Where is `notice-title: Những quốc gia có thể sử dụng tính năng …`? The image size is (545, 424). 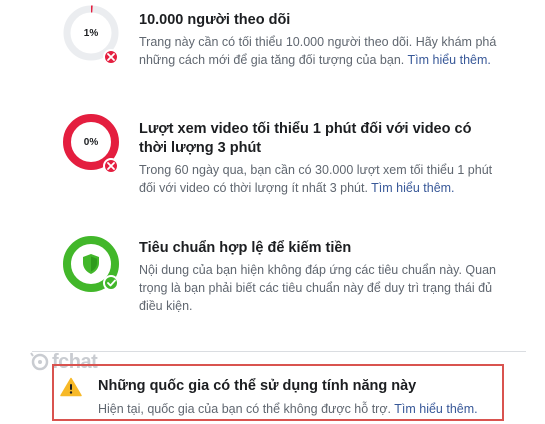
notice-title: Những quốc gia có thể sử dụng tính năng … is located at coordinates (257, 386).